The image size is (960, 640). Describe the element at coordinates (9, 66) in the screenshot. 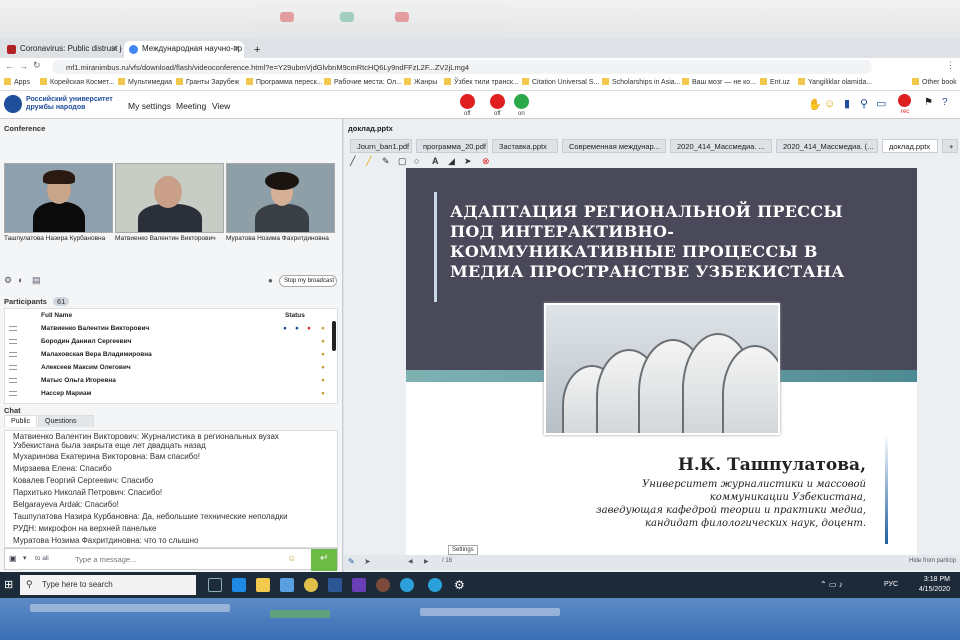

I see `back-icon: ←` at that location.